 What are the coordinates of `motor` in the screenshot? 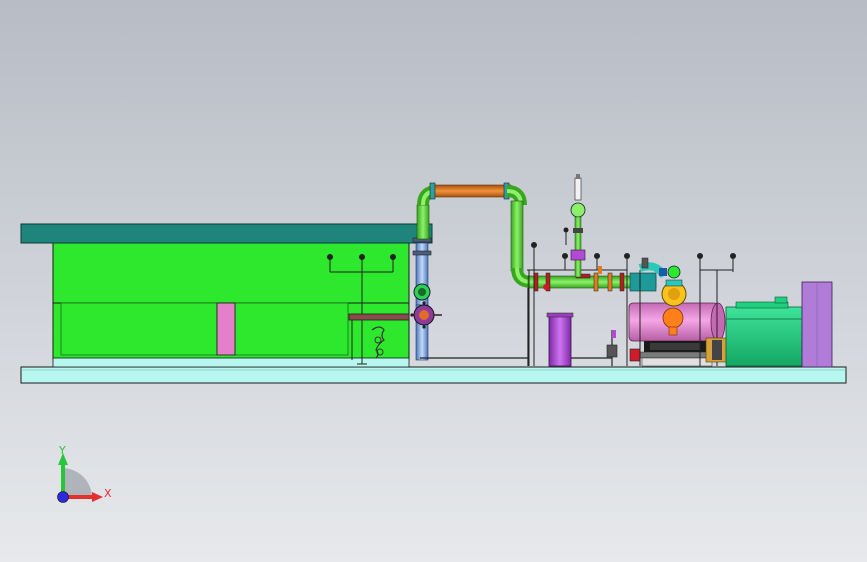 It's located at (764, 331).